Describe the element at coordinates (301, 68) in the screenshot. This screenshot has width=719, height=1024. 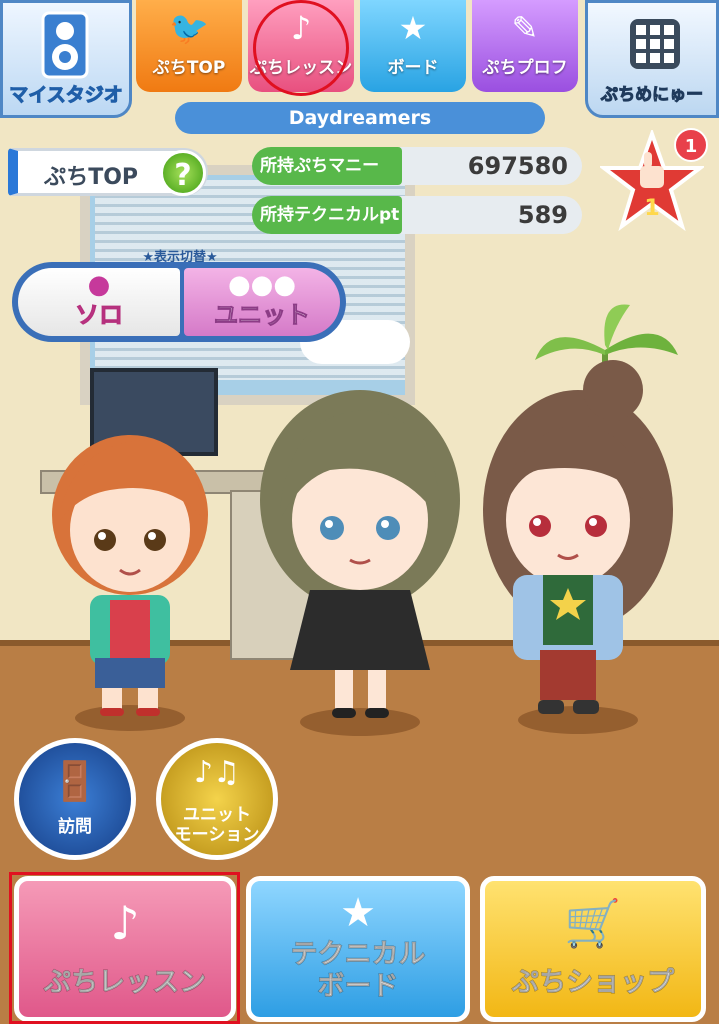
I see `tab-label: ぷちレッスン` at that location.